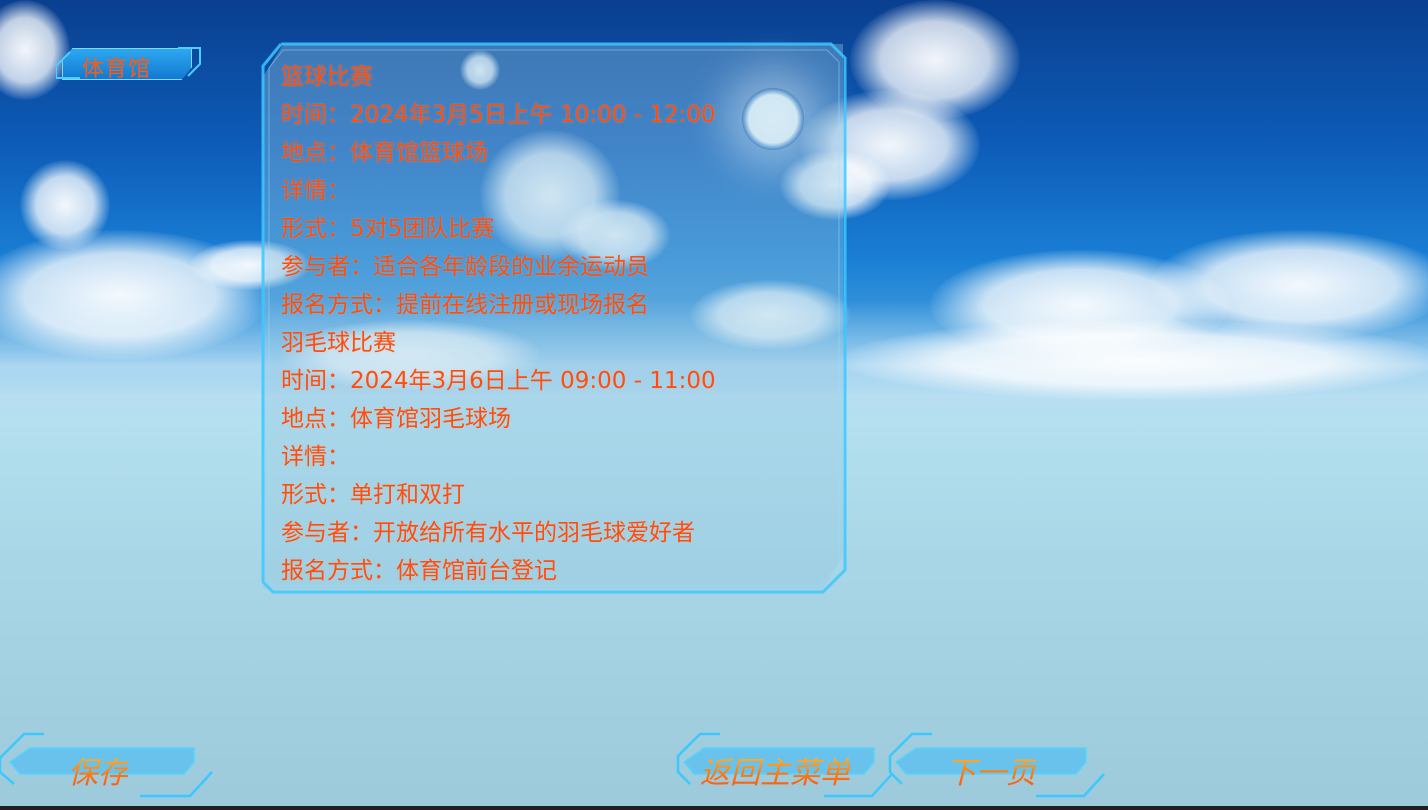 Image resolution: width=1428 pixels, height=810 pixels. I want to click on event-title-basketball: 篮球比赛, so click(327, 77).